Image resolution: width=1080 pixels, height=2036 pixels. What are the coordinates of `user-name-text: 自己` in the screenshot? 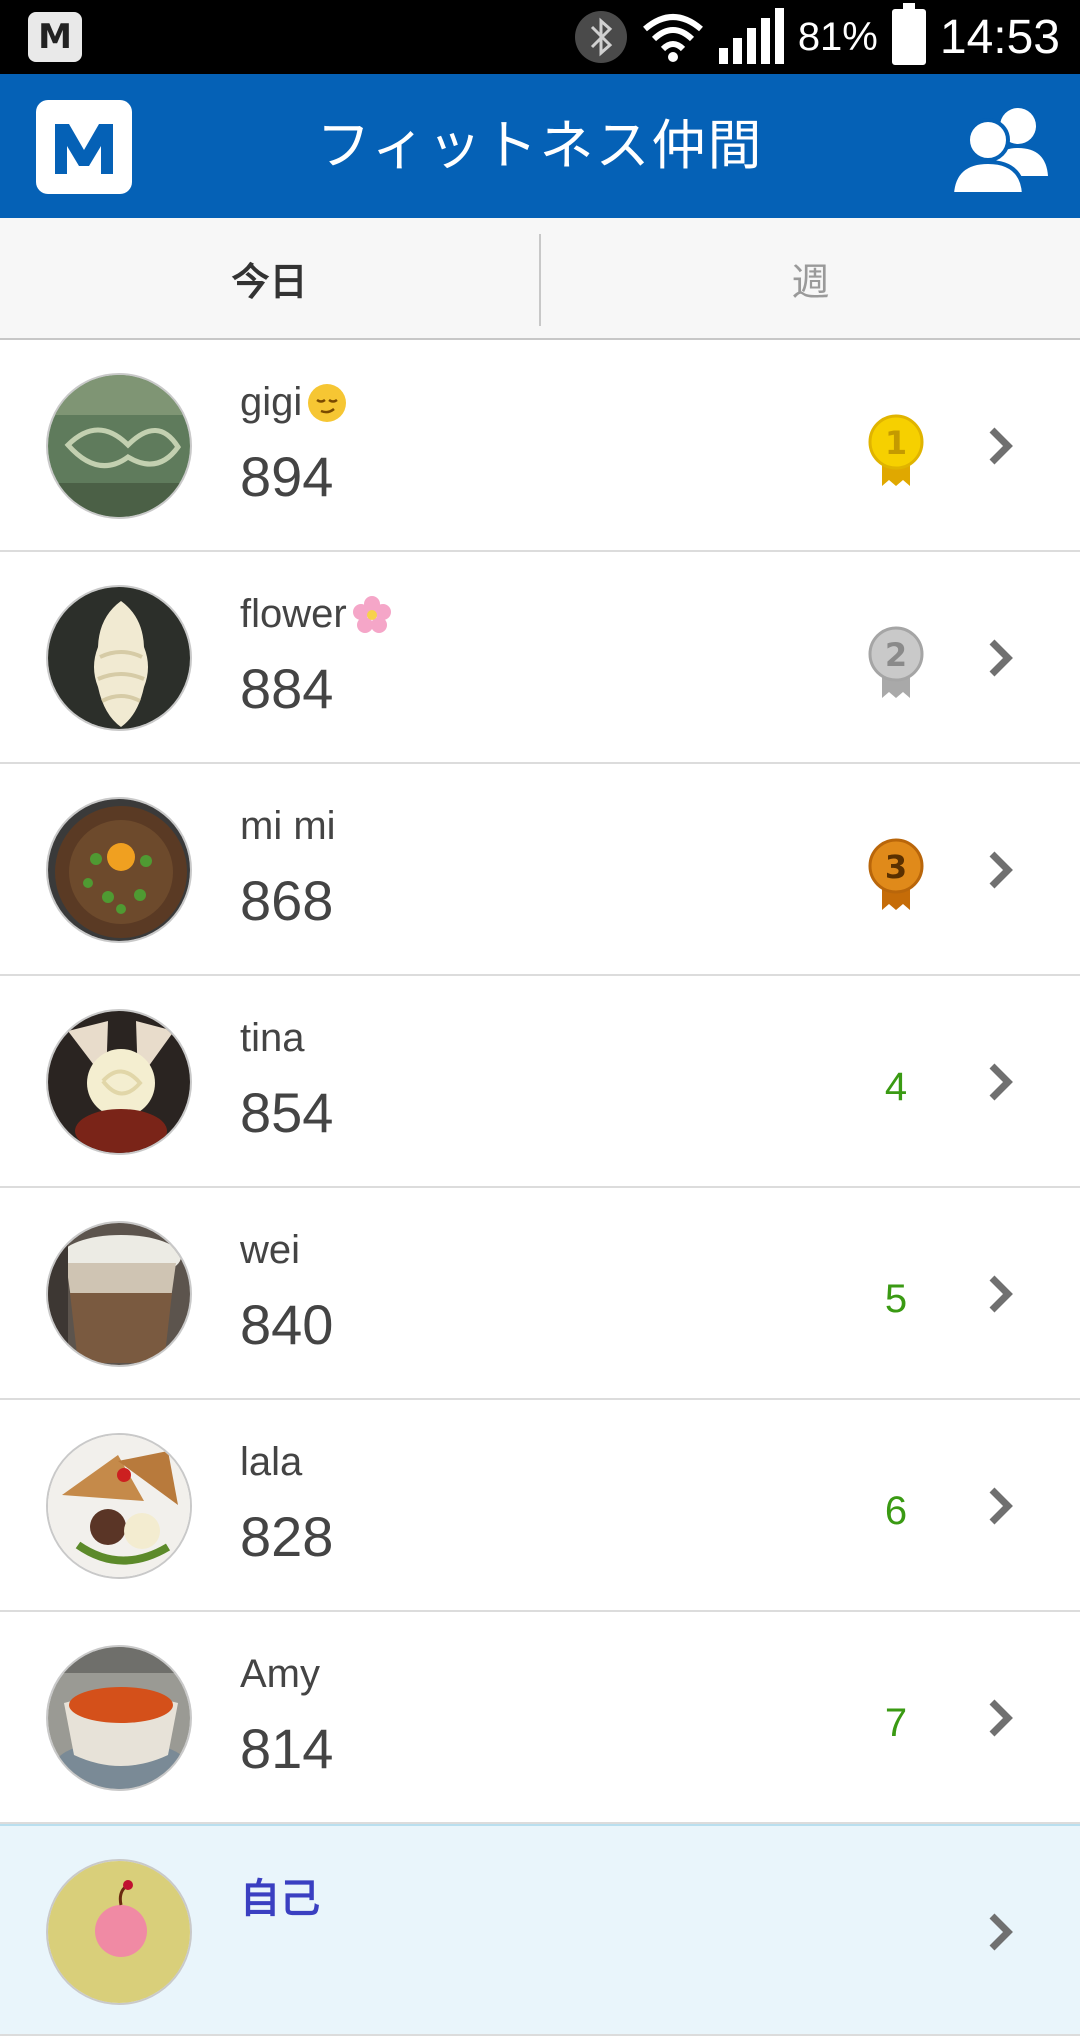 It's located at (280, 1899).